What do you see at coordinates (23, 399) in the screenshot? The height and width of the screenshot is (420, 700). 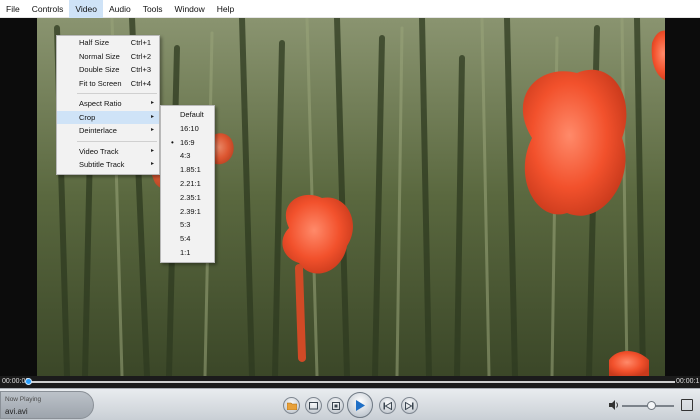 I see `now-playing-label: Now Playing` at bounding box center [23, 399].